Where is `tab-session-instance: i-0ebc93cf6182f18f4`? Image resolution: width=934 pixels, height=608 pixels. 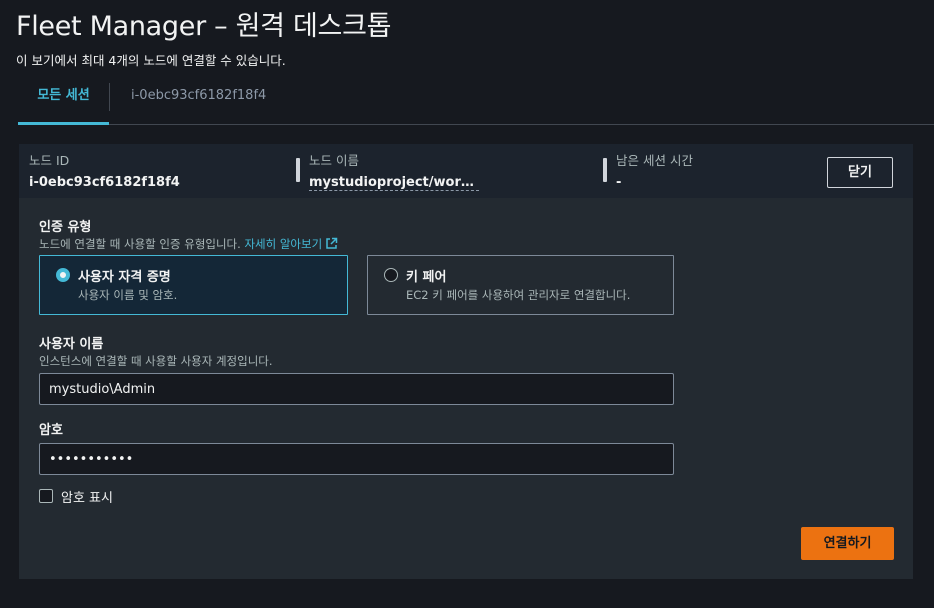
tab-session-instance: i-0ebc93cf6182f18f4 is located at coordinates (198, 100).